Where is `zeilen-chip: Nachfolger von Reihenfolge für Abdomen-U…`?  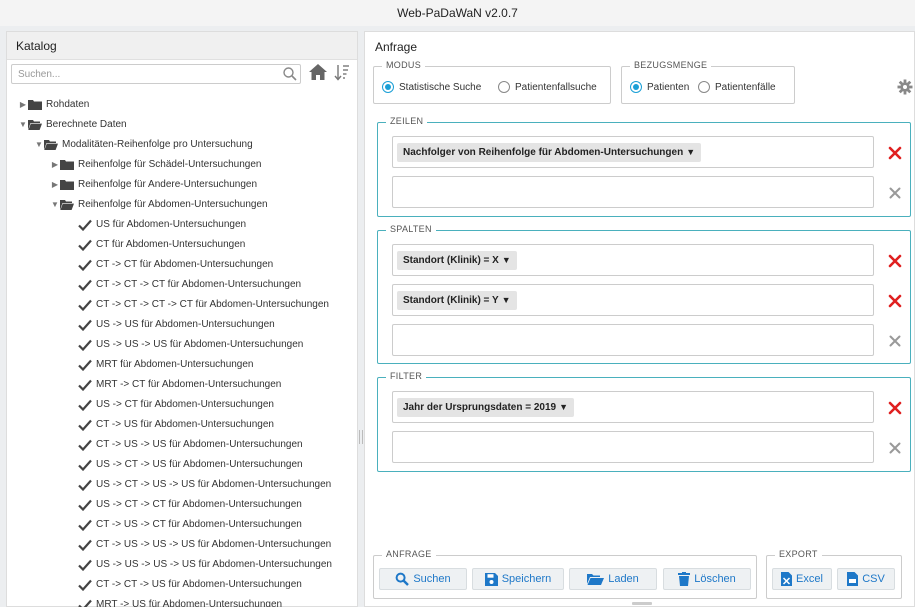 zeilen-chip: Nachfolger von Reihenfolge für Abdomen-U… is located at coordinates (549, 152).